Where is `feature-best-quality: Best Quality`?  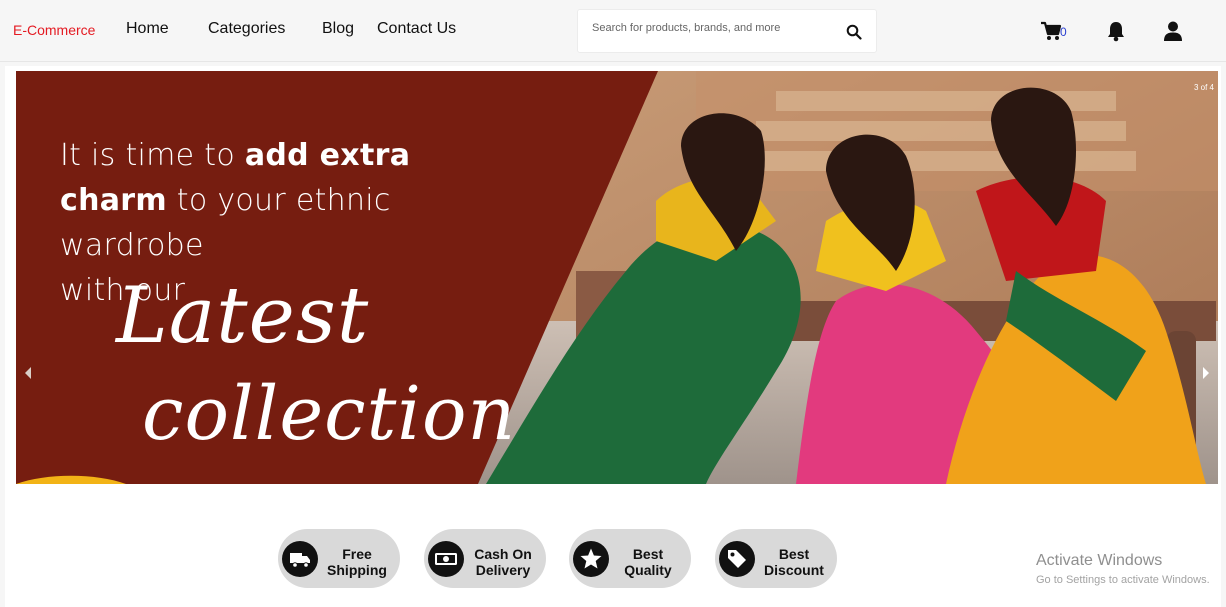
feature-best-quality: Best Quality is located at coordinates (630, 558).